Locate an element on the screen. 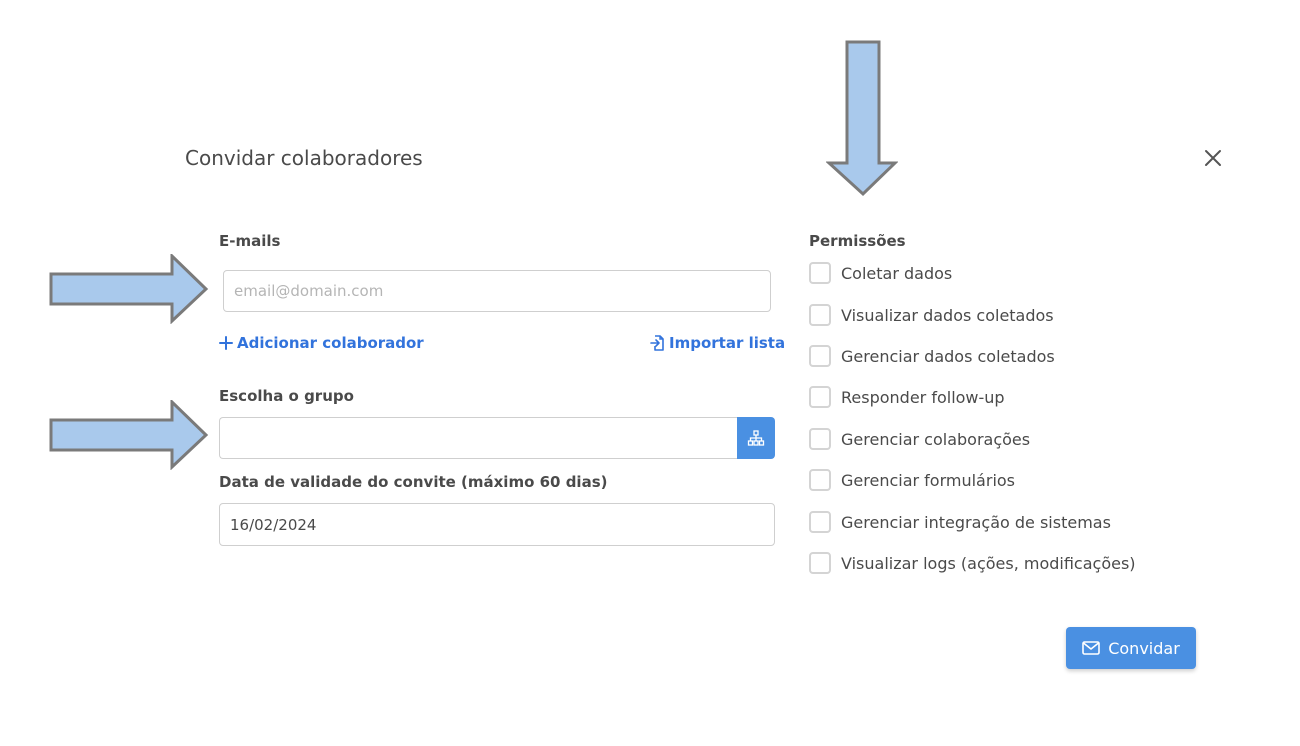 The image size is (1300, 746). permission-label: Responder follow-up is located at coordinates (923, 397).